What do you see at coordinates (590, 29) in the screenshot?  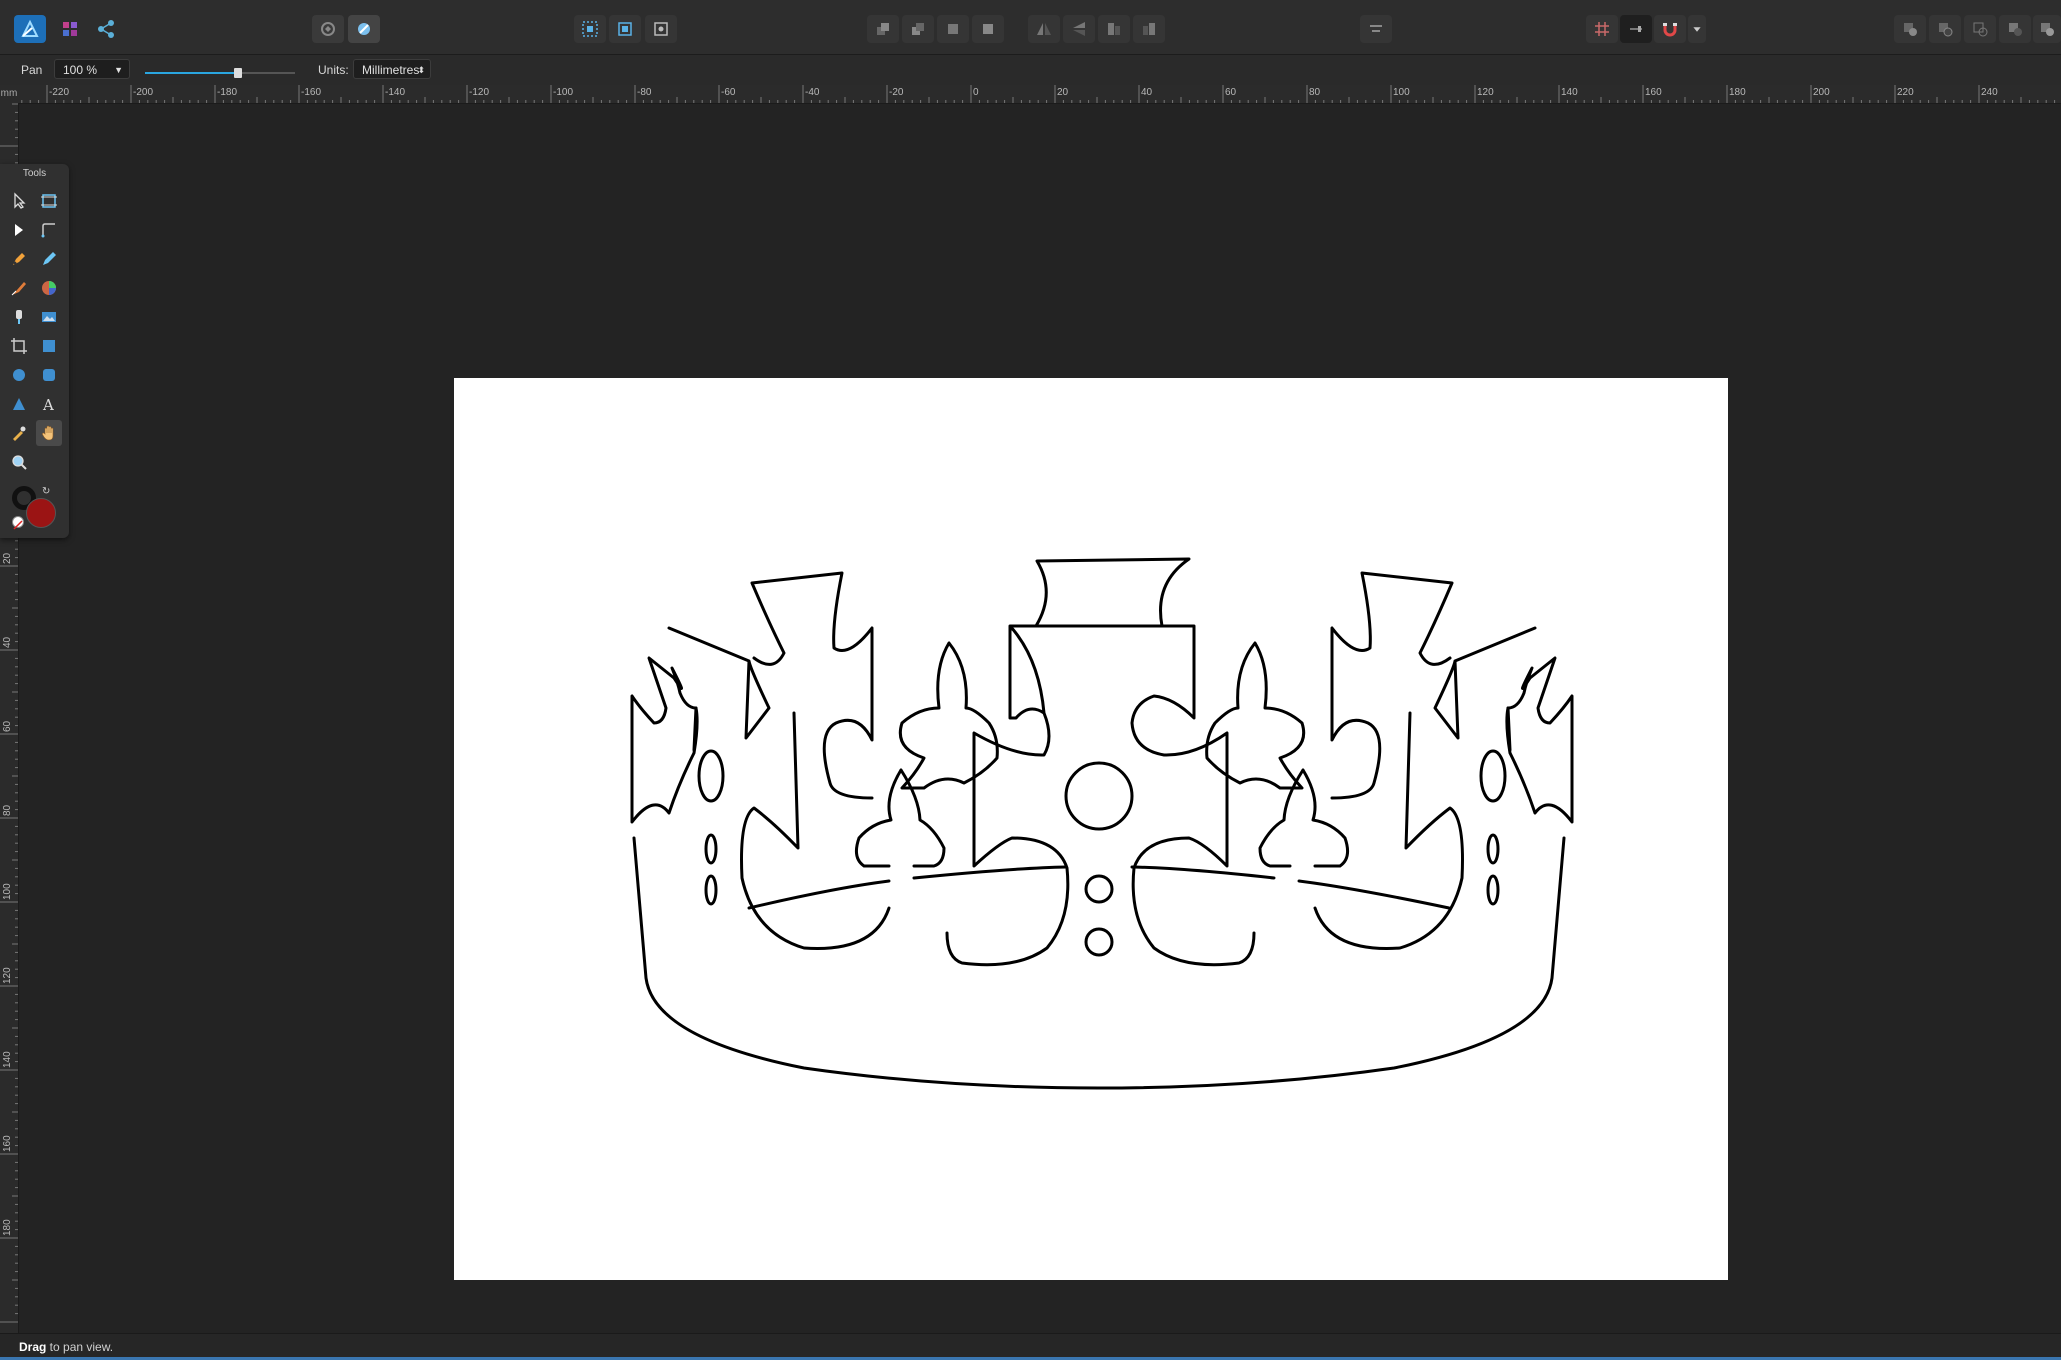 I see `snap-to-grid-icon` at bounding box center [590, 29].